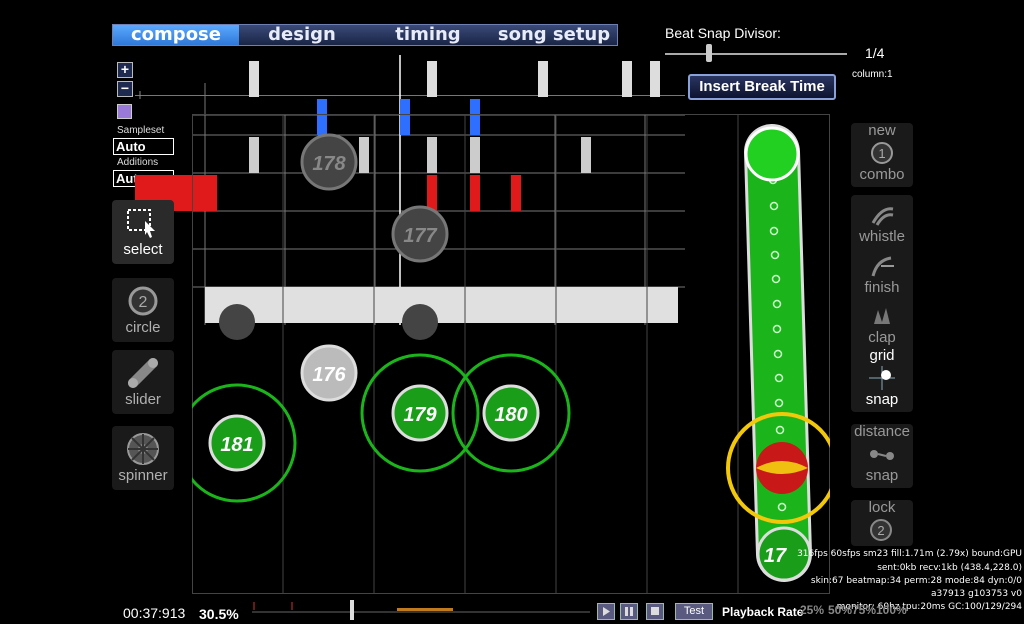  I want to click on lock-icon: 2, so click(881, 530).